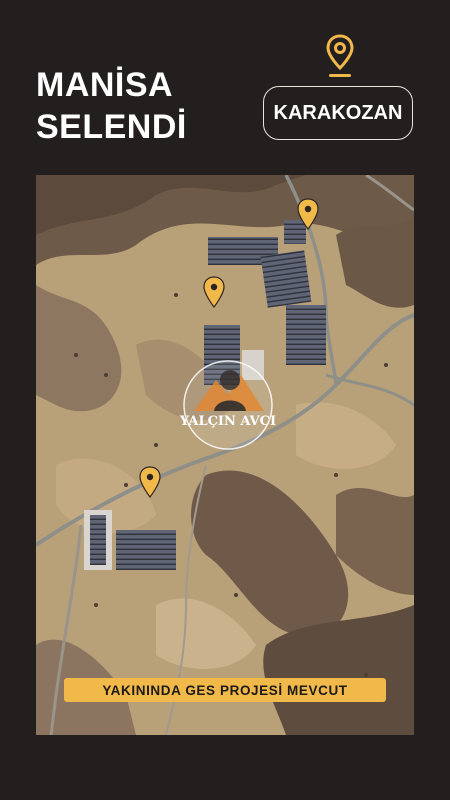 The width and height of the screenshot is (450, 800). What do you see at coordinates (228, 405) in the screenshot?
I see `yalcin-avci-logo` at bounding box center [228, 405].